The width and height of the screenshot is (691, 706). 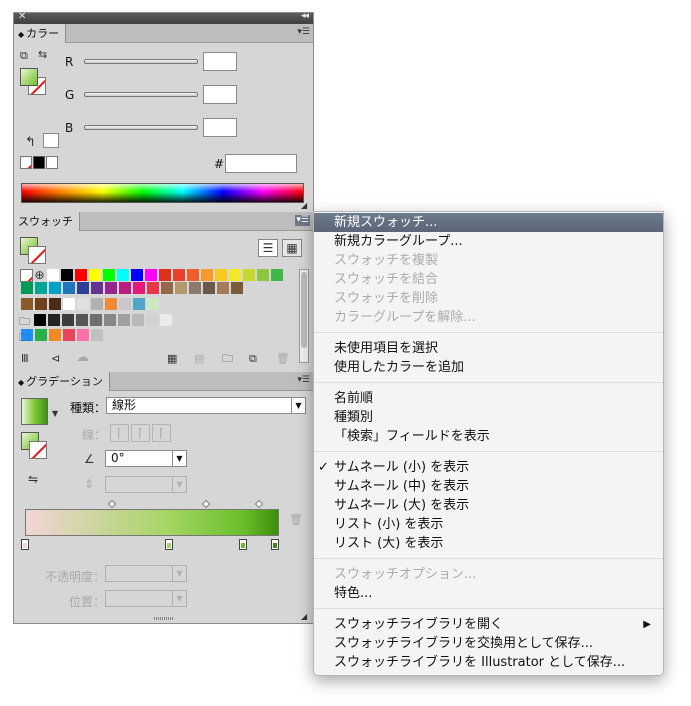 I want to click on swatch-libraries-menu-icon: Ⅲ, so click(x=25, y=358).